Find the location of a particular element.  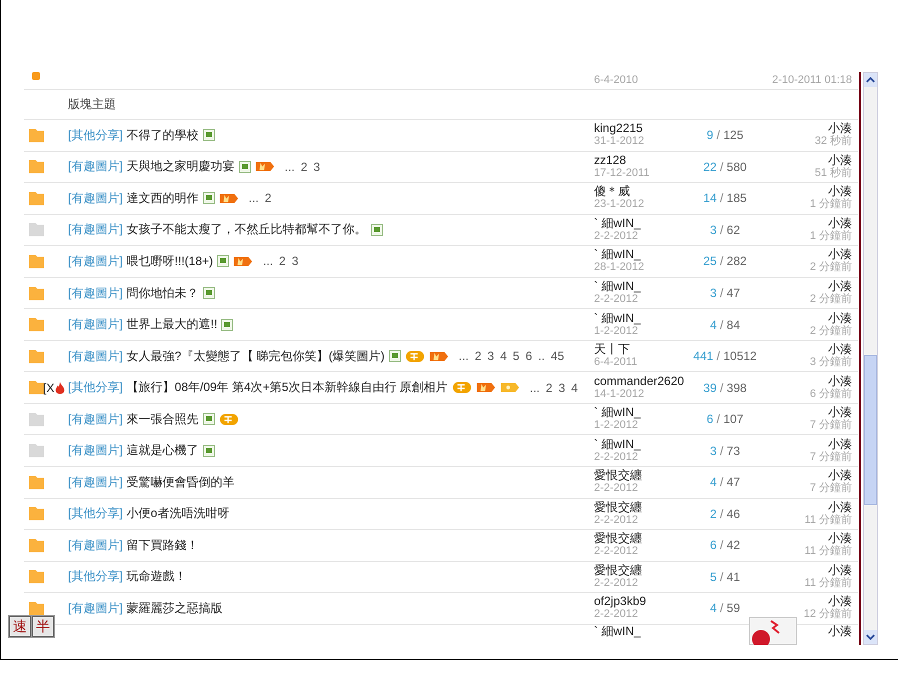

author-name: of2jp3kb9 is located at coordinates (642, 601).